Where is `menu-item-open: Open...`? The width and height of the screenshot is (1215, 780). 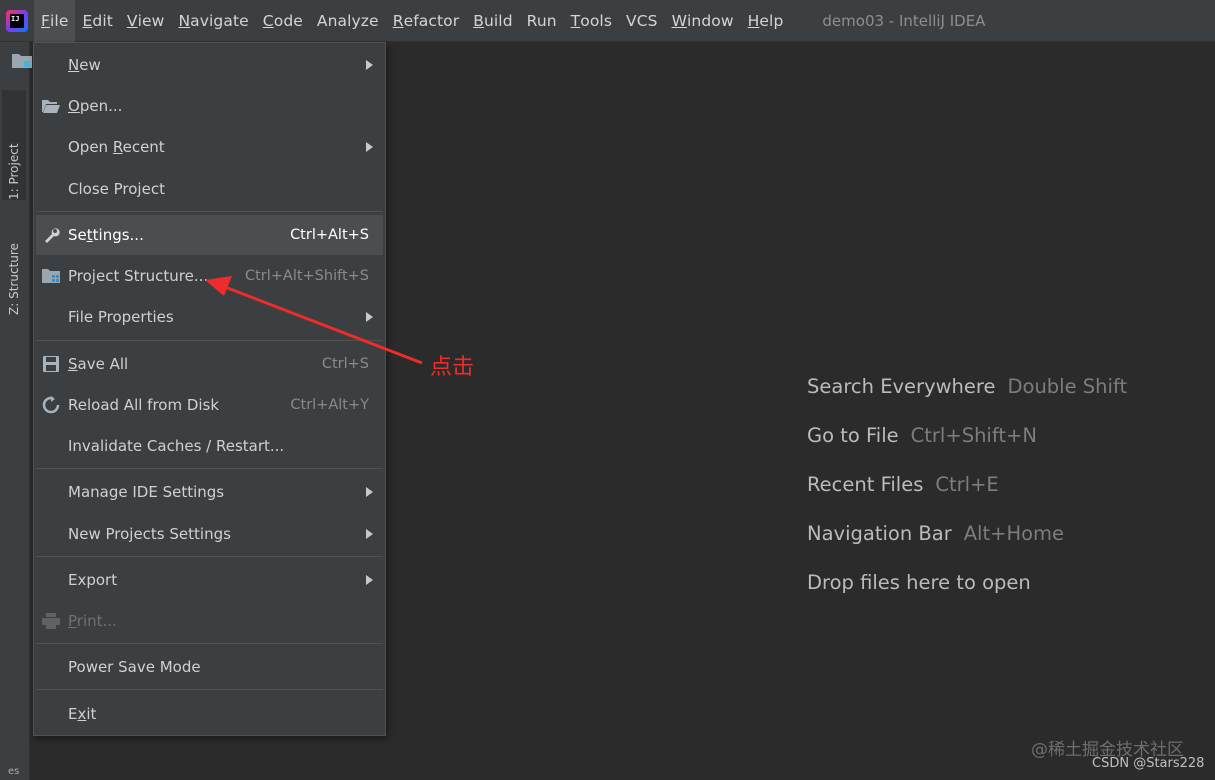 menu-item-open: Open... is located at coordinates (209, 106).